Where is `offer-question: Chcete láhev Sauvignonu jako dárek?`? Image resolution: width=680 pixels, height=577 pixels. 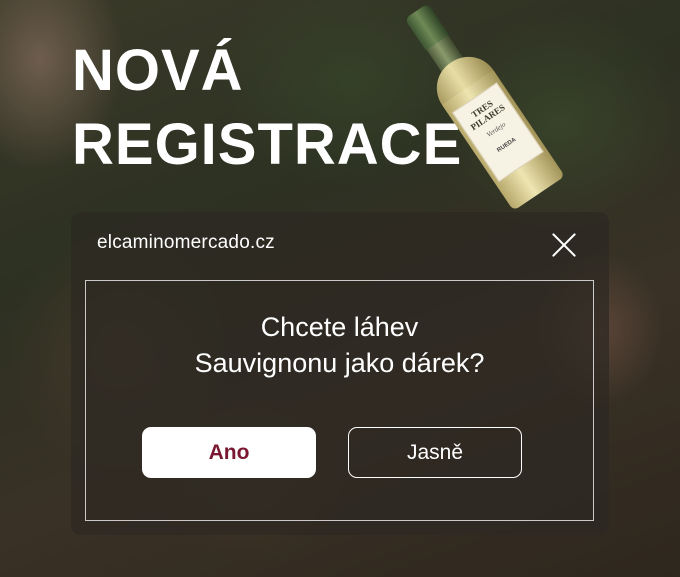
offer-question: Chcete láhev Sauvignonu jako dárek? is located at coordinates (339, 345).